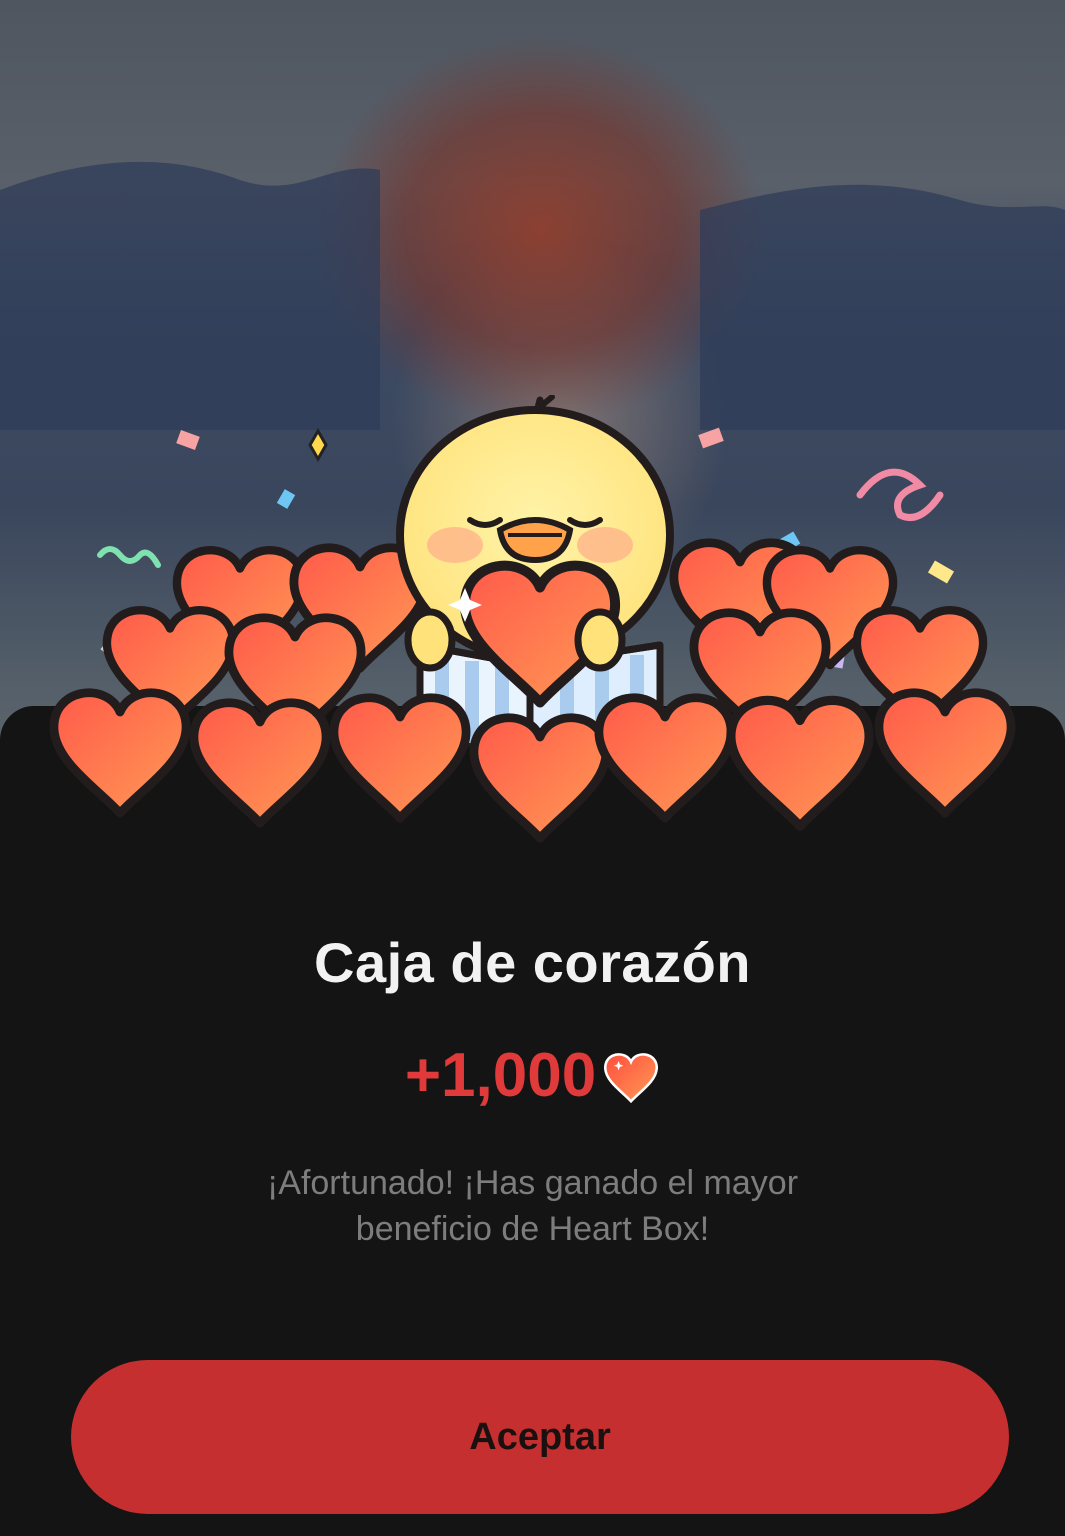  I want to click on heart-icon, so click(631, 1077).